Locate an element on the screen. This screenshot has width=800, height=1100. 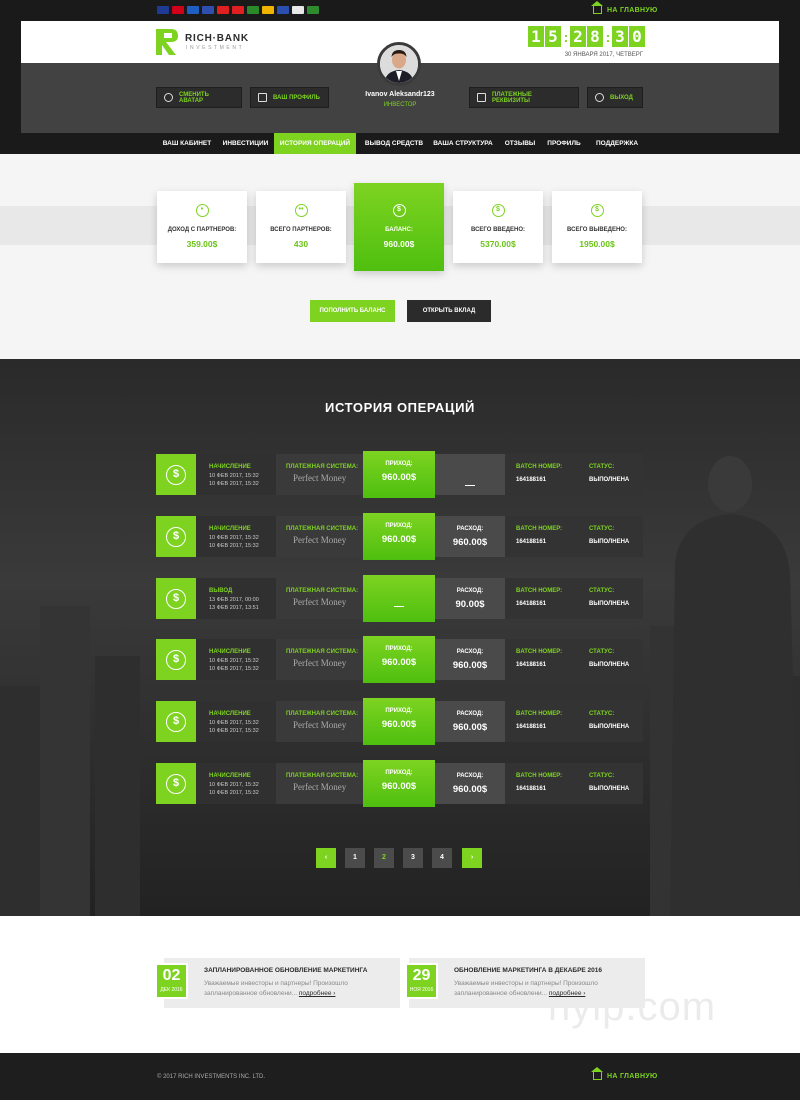
news-day: 02 is located at coordinates (171, 975).